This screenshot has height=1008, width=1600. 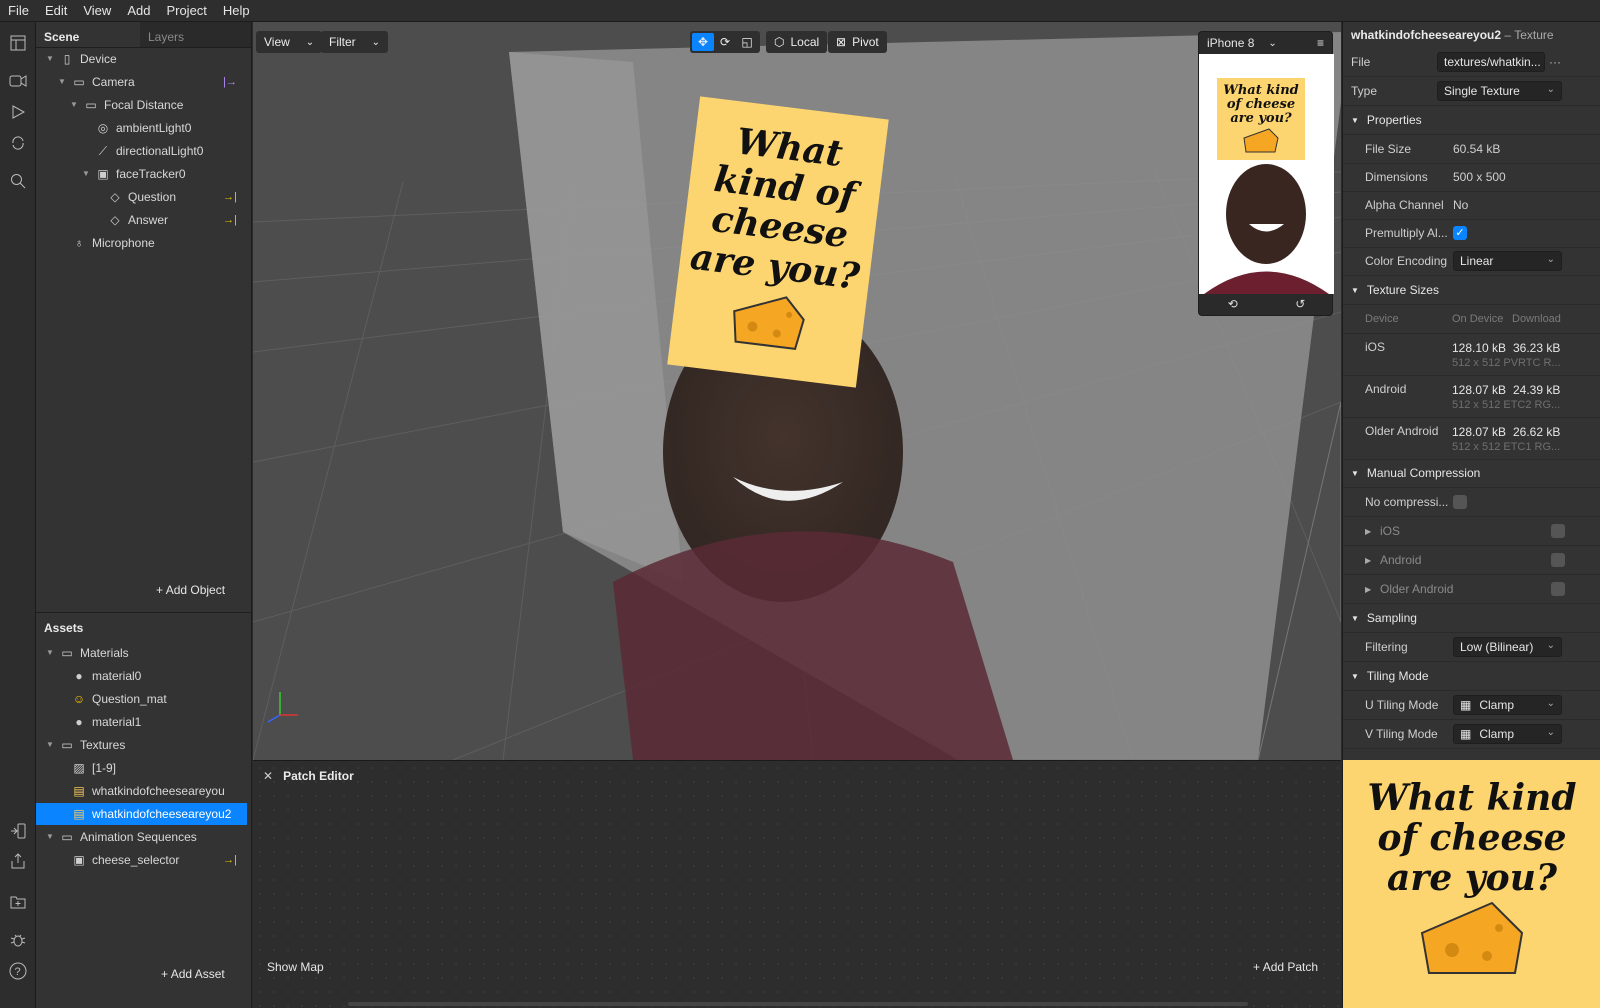 What do you see at coordinates (141, 151) in the screenshot?
I see `scene-item: ⟋ directionalLight0` at bounding box center [141, 151].